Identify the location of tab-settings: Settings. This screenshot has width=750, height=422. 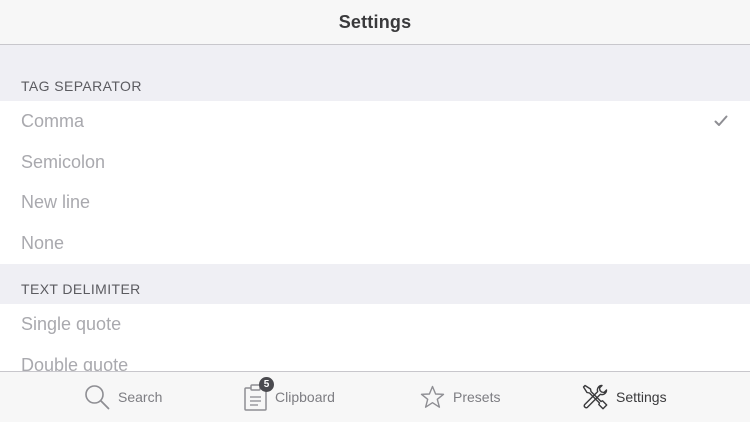
(624, 397).